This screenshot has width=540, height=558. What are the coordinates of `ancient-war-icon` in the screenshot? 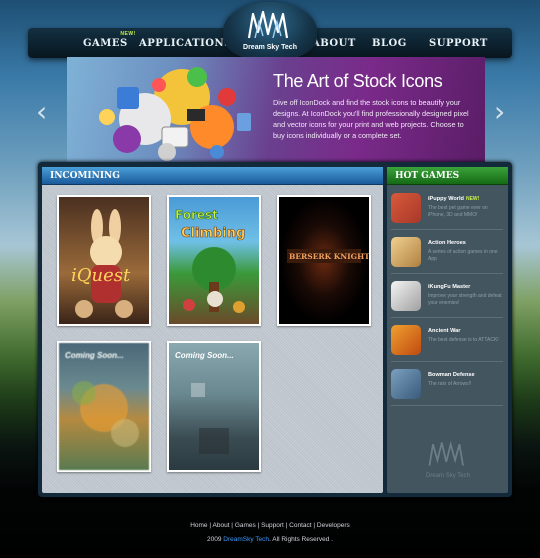 It's located at (406, 340).